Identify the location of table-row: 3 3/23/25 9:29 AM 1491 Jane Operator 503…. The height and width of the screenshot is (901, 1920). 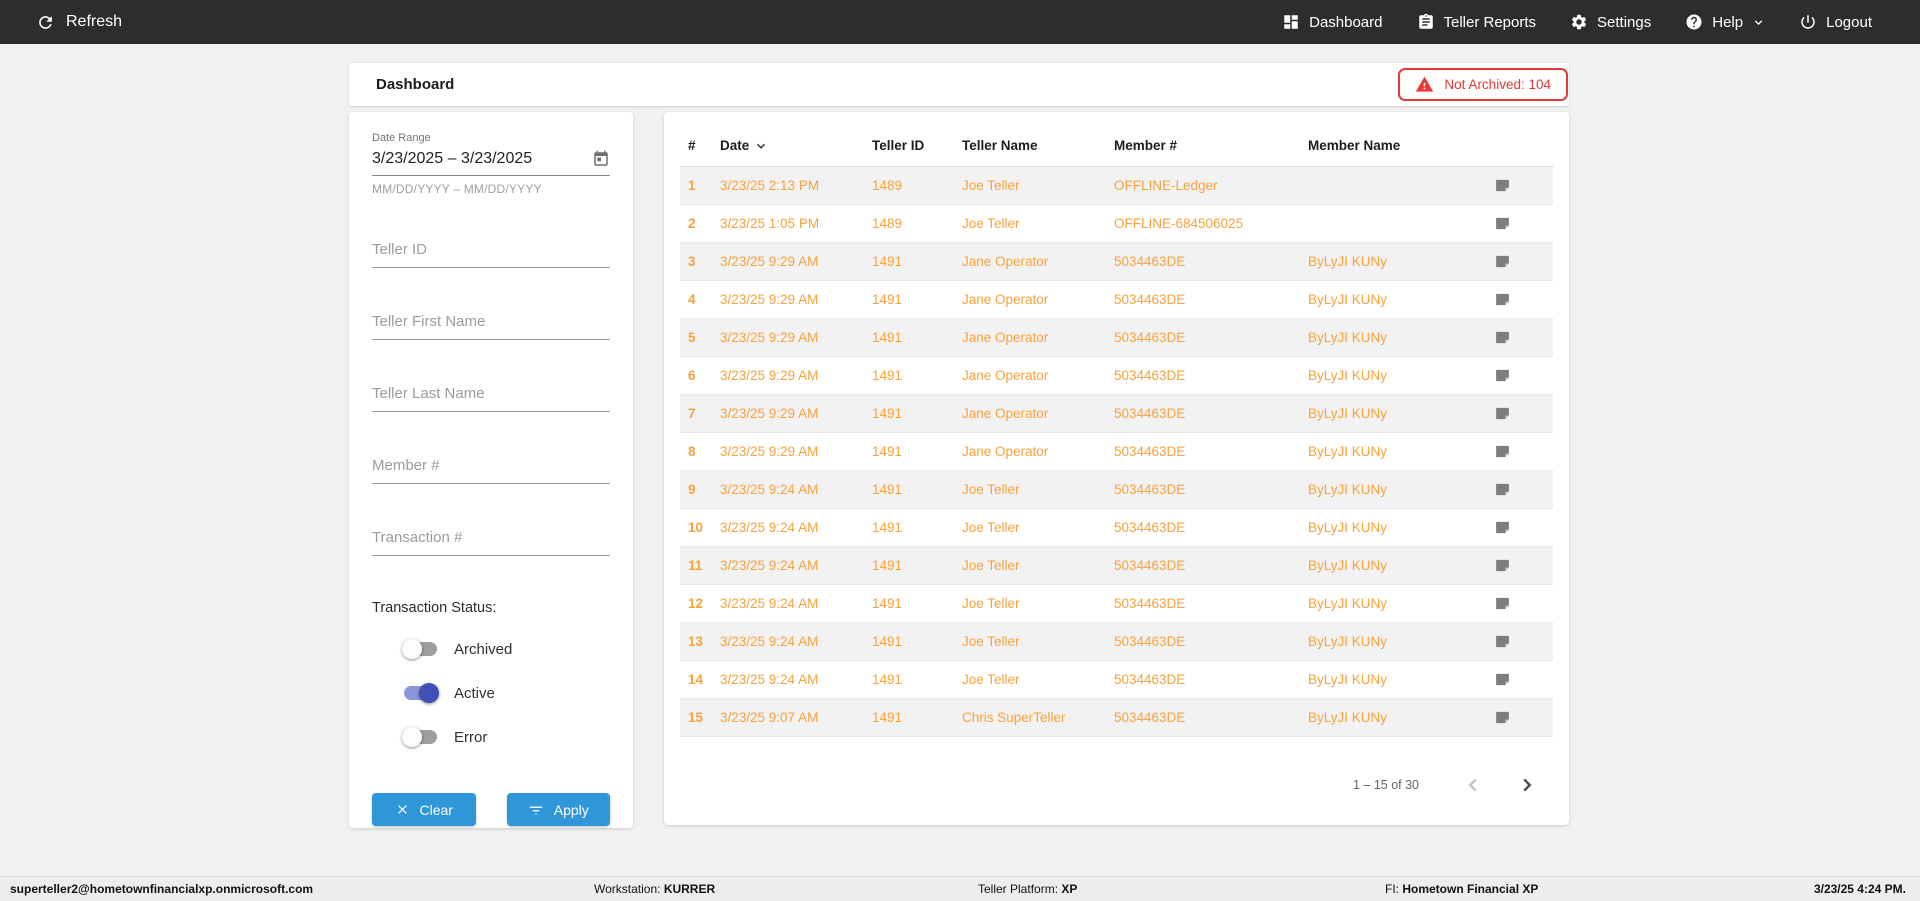
(1116, 261).